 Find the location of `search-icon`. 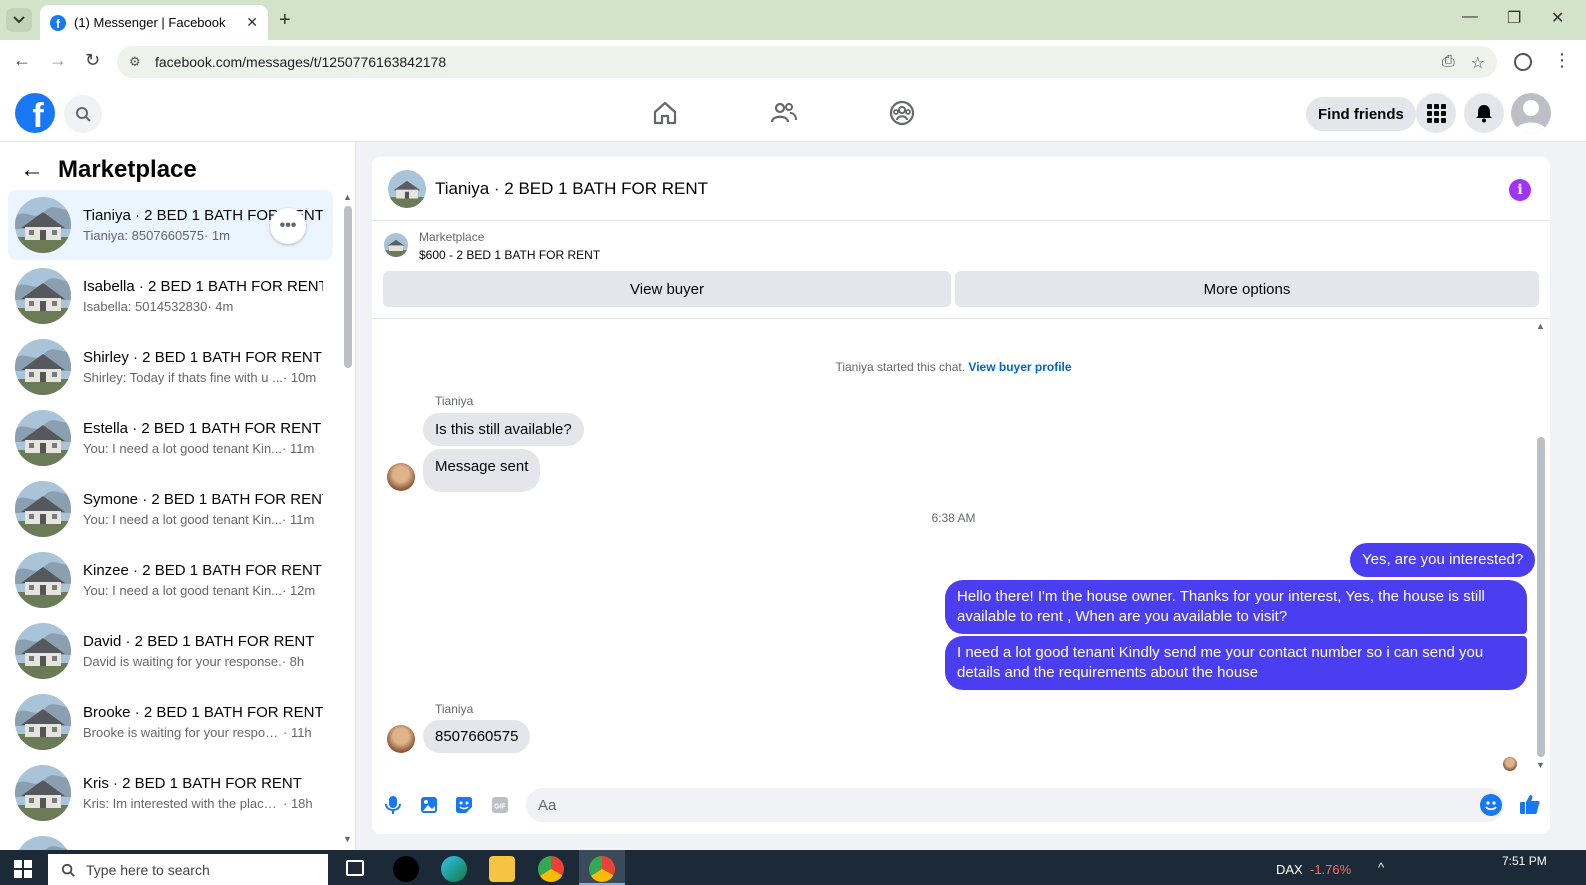

search-icon is located at coordinates (83, 114).